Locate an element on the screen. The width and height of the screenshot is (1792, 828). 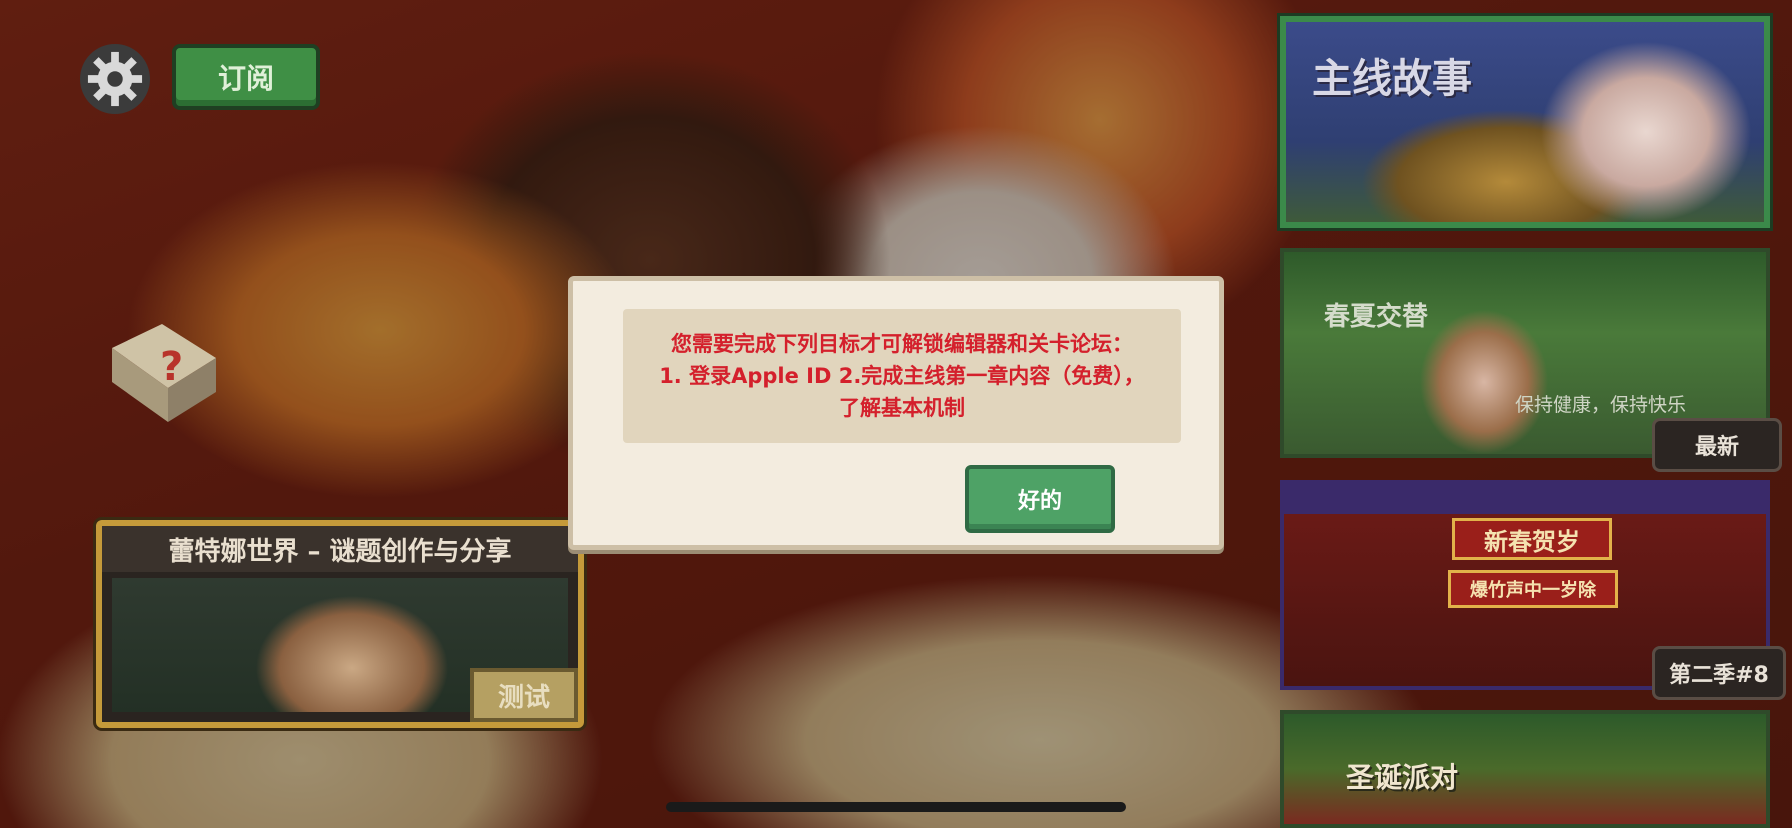
subscribe-button: 订阅 is located at coordinates (246, 77).